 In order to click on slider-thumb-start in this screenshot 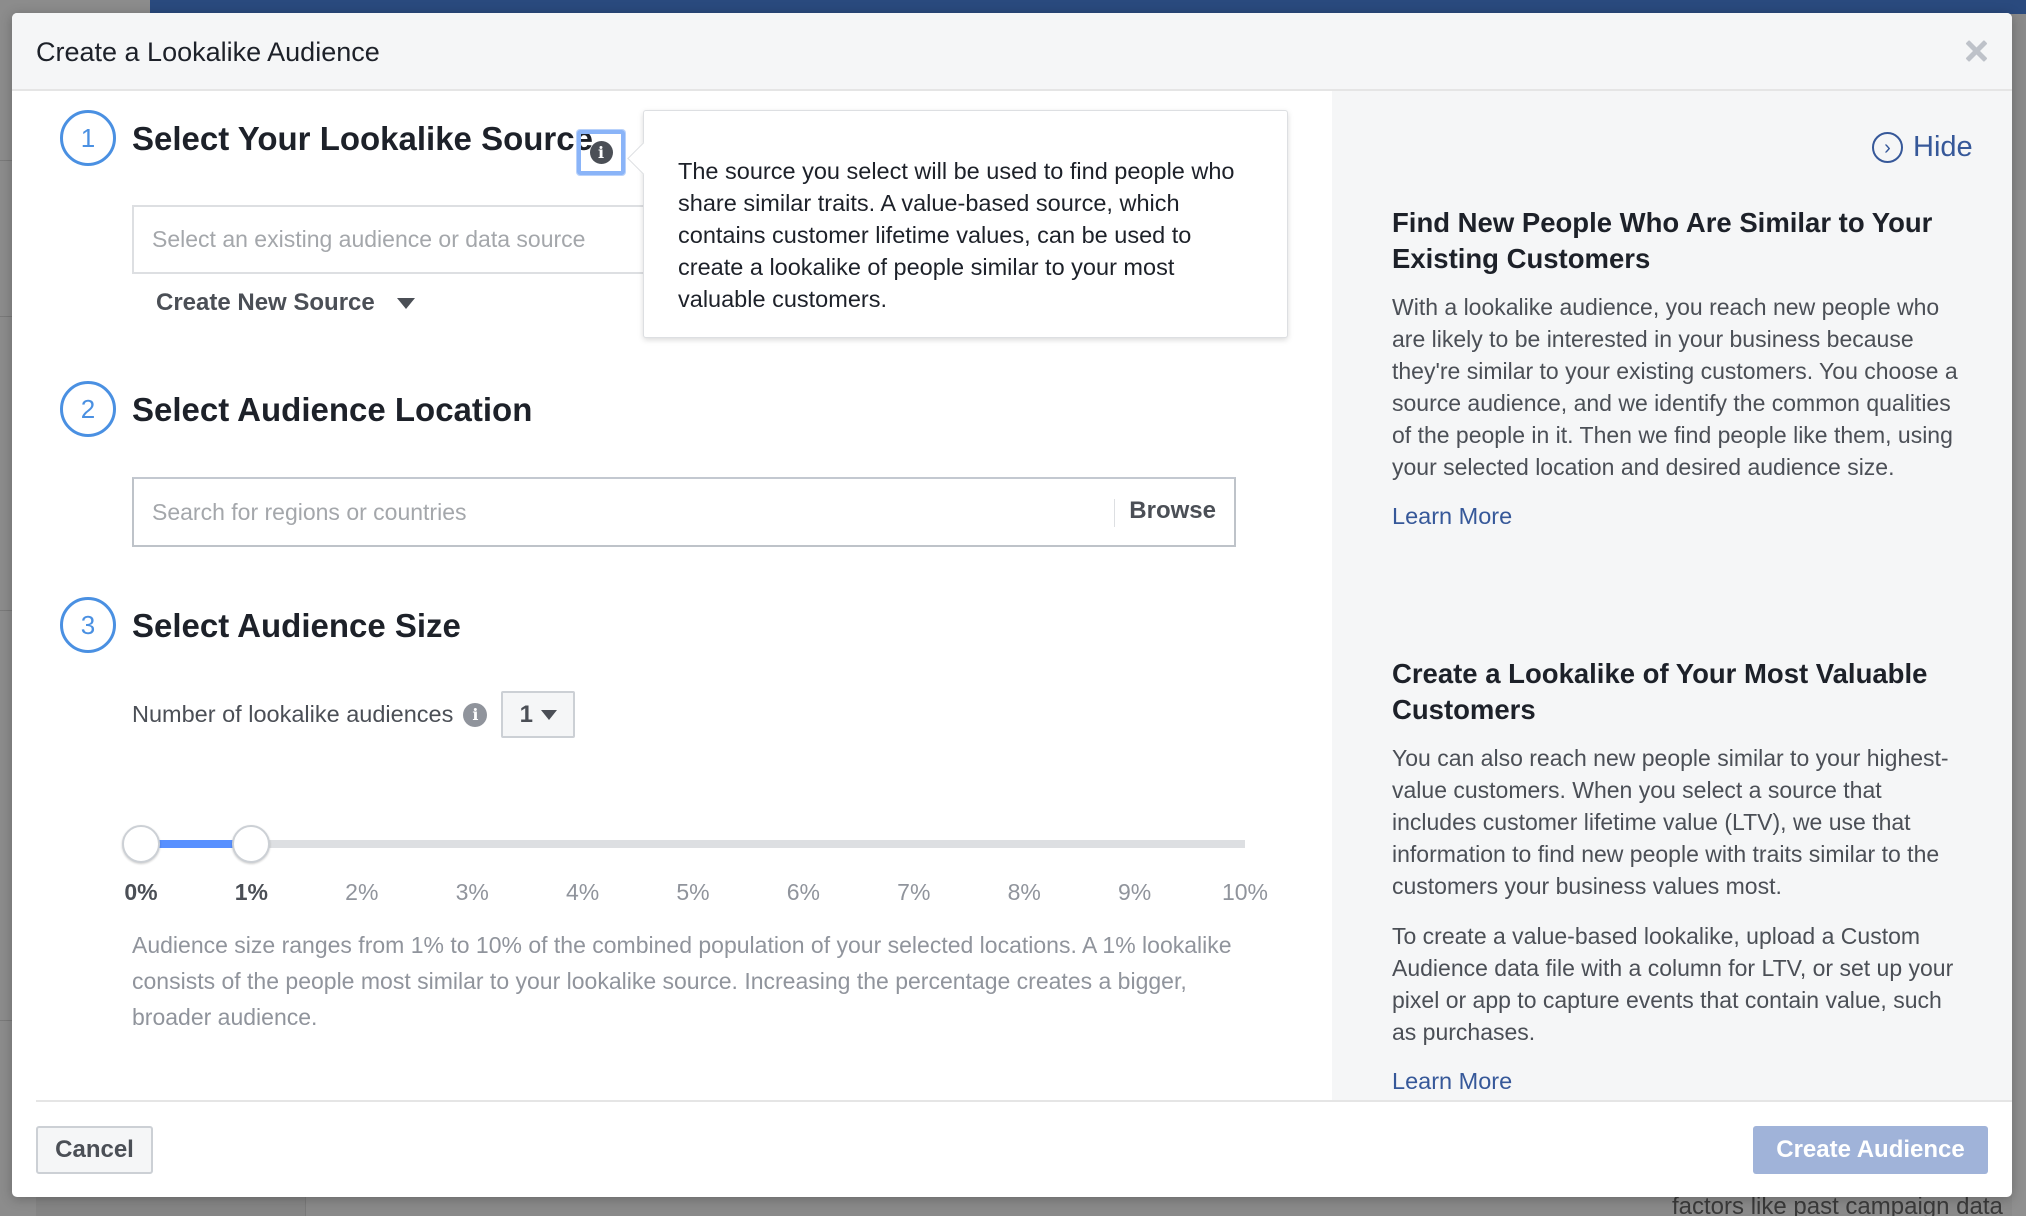, I will do `click(141, 844)`.